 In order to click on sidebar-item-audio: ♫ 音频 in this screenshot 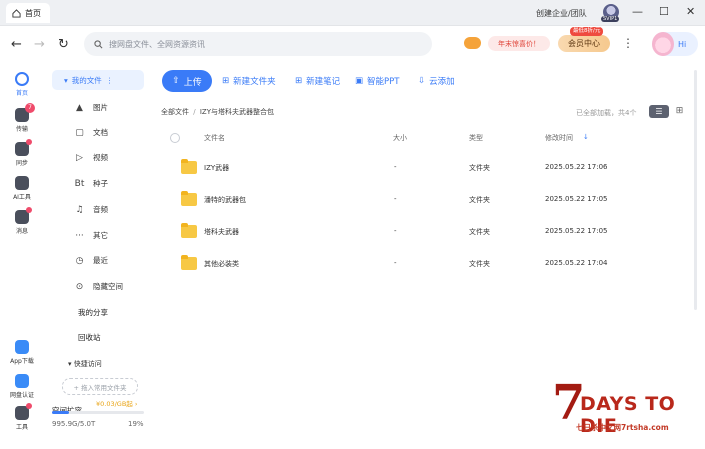, I will do `click(91, 209)`.